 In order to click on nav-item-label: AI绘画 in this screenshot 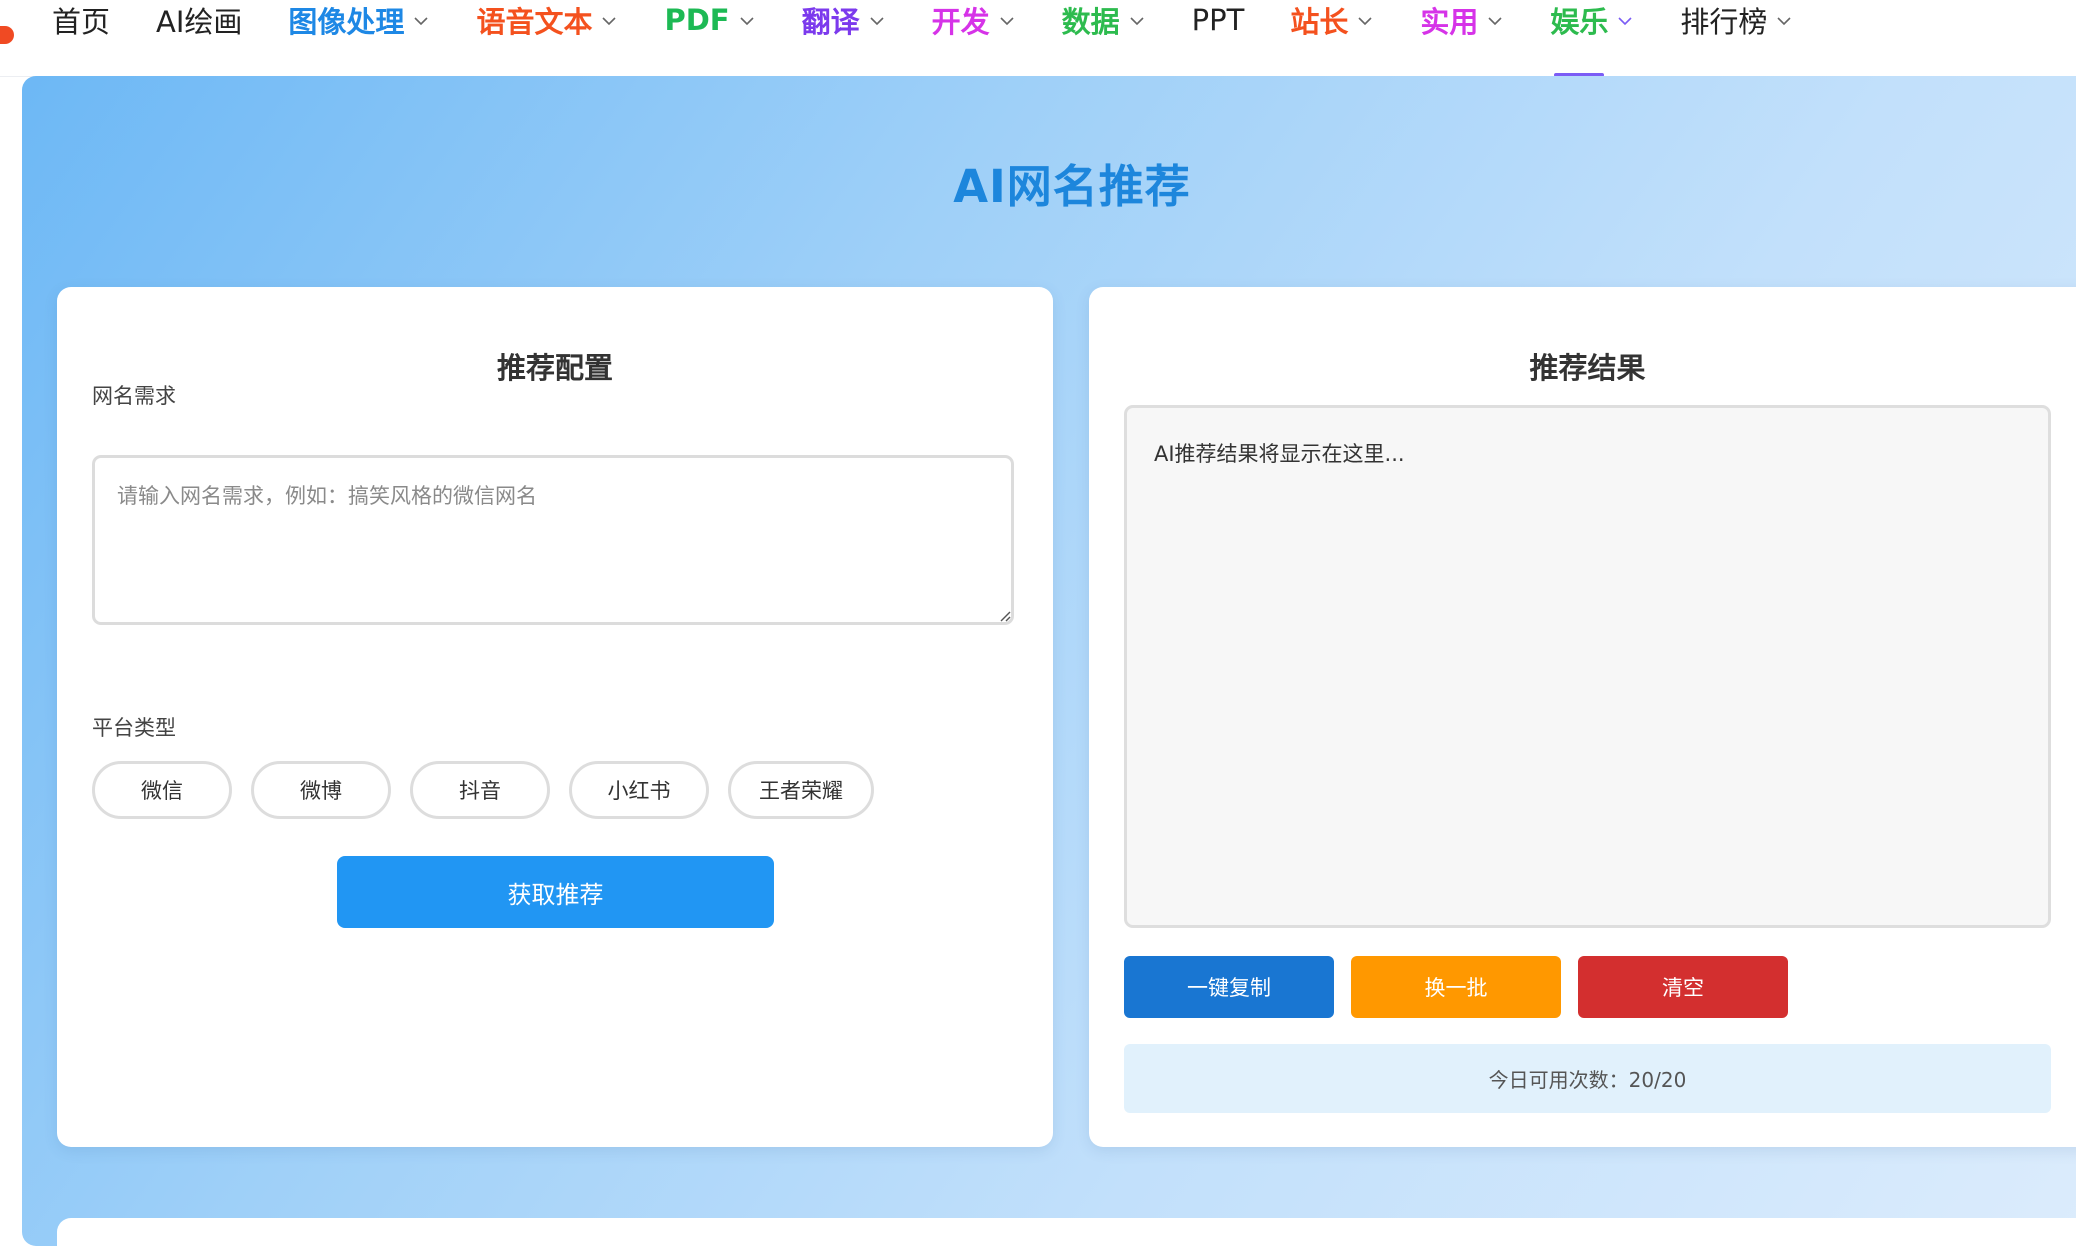, I will do `click(199, 22)`.